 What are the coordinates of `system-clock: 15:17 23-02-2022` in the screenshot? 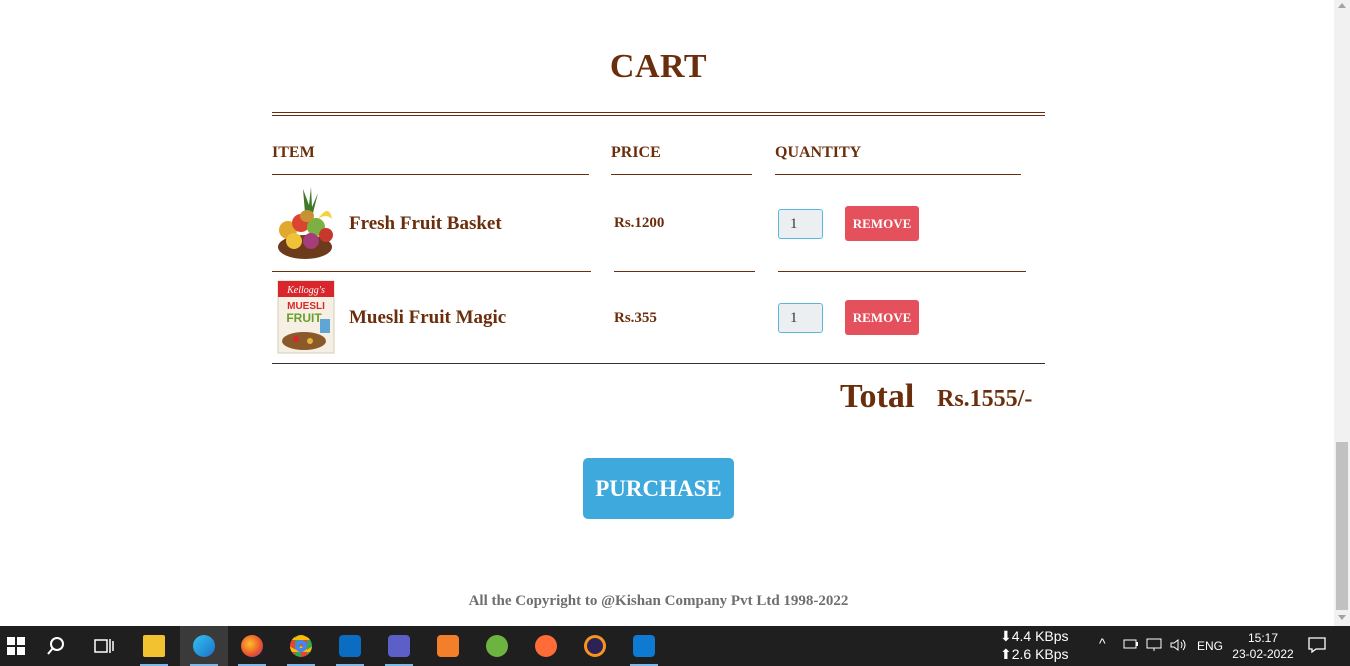 It's located at (1263, 646).